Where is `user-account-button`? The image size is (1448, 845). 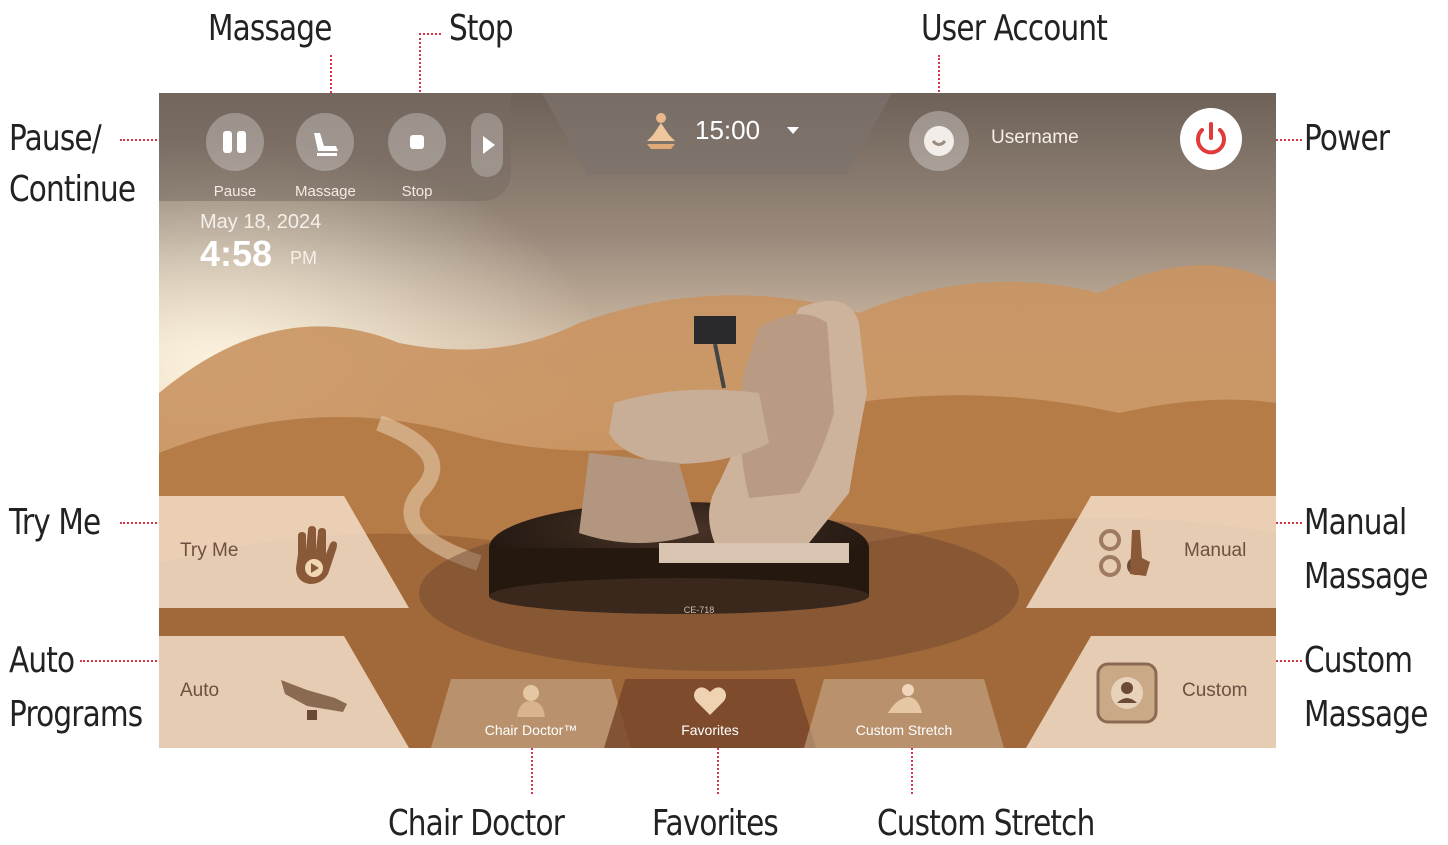 user-account-button is located at coordinates (939, 141).